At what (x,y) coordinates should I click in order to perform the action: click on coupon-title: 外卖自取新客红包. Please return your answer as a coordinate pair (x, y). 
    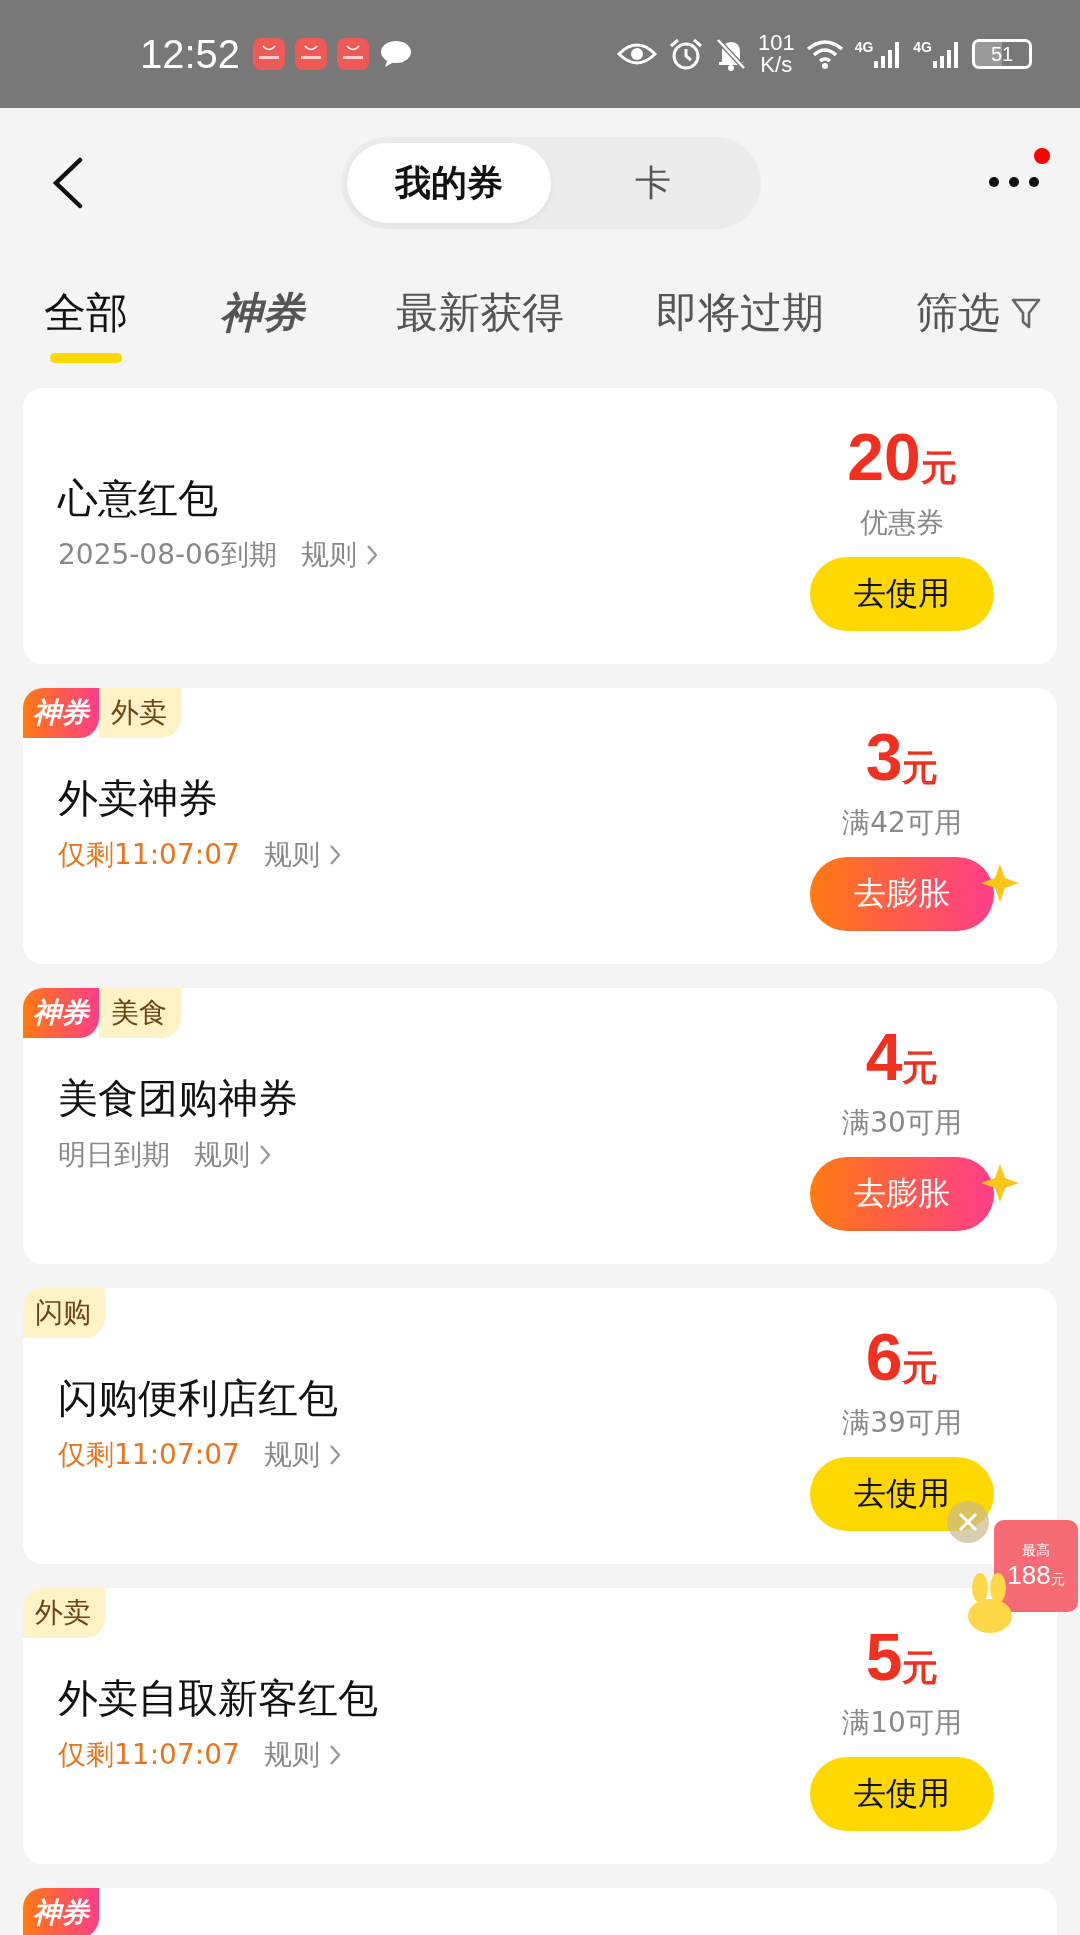
    Looking at the image, I should click on (218, 1698).